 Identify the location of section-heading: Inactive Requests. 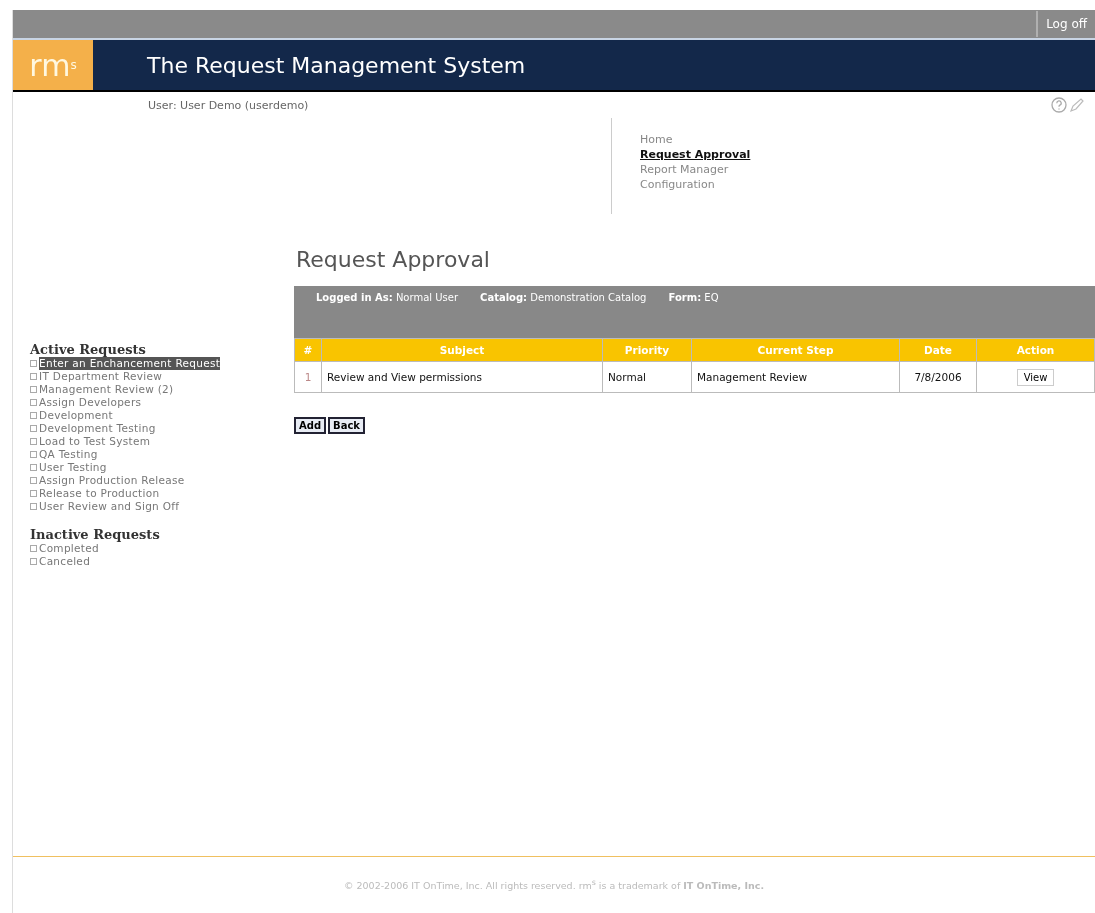
(95, 534).